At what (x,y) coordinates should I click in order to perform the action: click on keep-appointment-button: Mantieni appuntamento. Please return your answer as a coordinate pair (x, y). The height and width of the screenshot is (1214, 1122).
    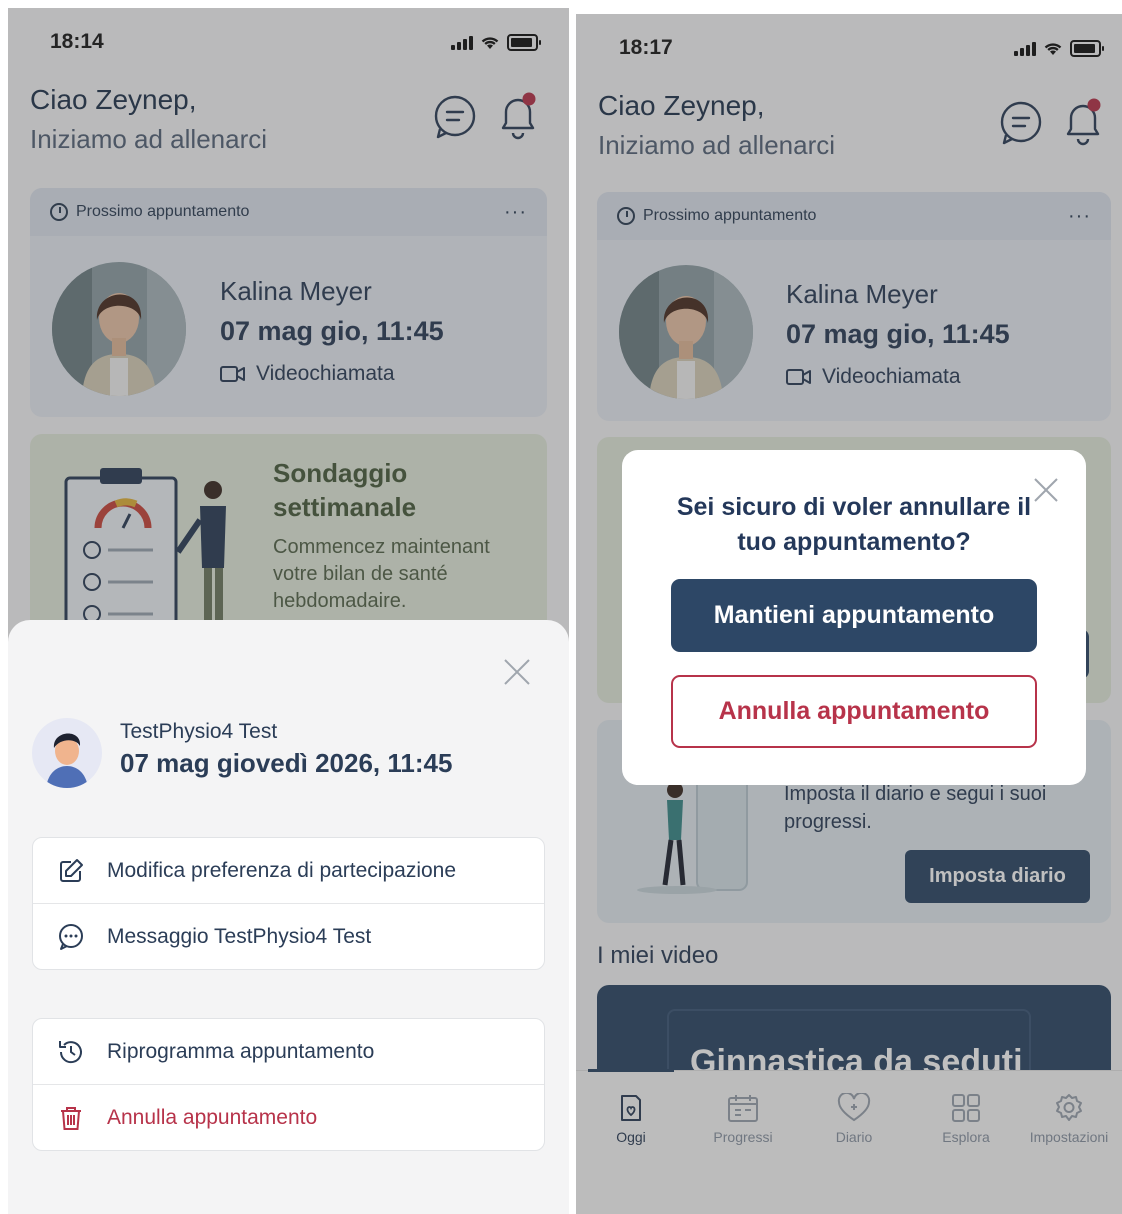
    Looking at the image, I should click on (854, 615).